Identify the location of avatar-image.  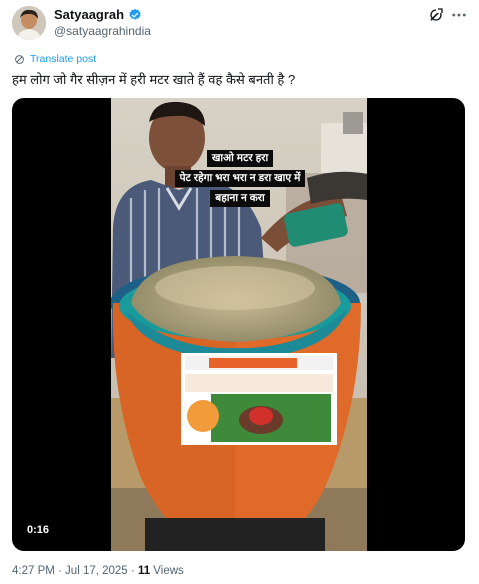
(29, 23).